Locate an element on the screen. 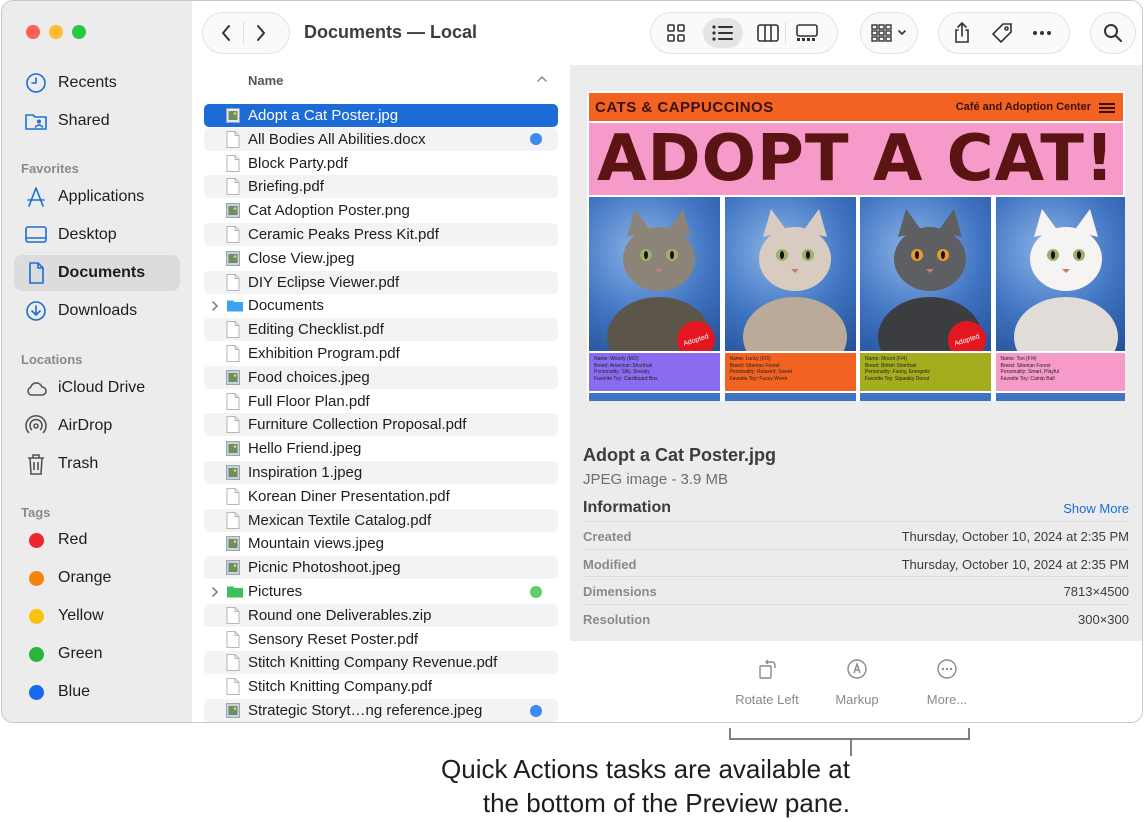  sort-chevron-up-icon is located at coordinates (542, 79).